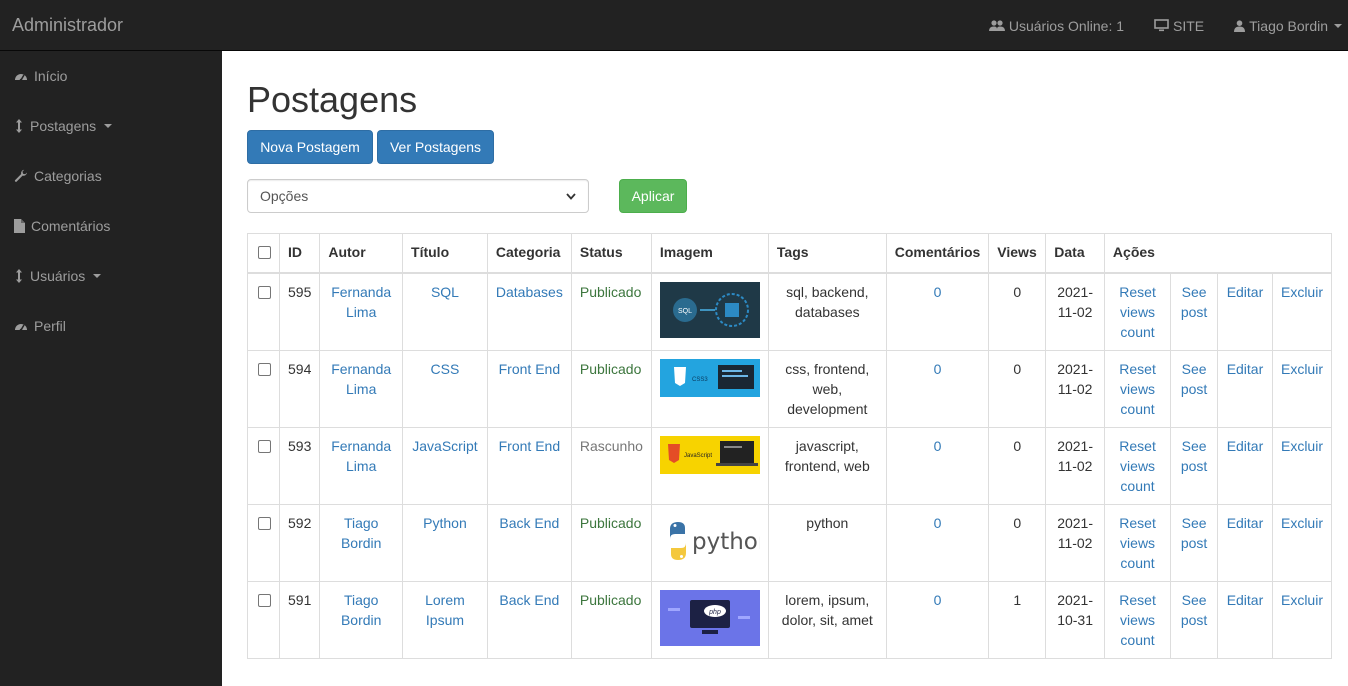 The image size is (1348, 686). Describe the element at coordinates (71, 226) in the screenshot. I see `sidebar-item-label: Comentários` at that location.